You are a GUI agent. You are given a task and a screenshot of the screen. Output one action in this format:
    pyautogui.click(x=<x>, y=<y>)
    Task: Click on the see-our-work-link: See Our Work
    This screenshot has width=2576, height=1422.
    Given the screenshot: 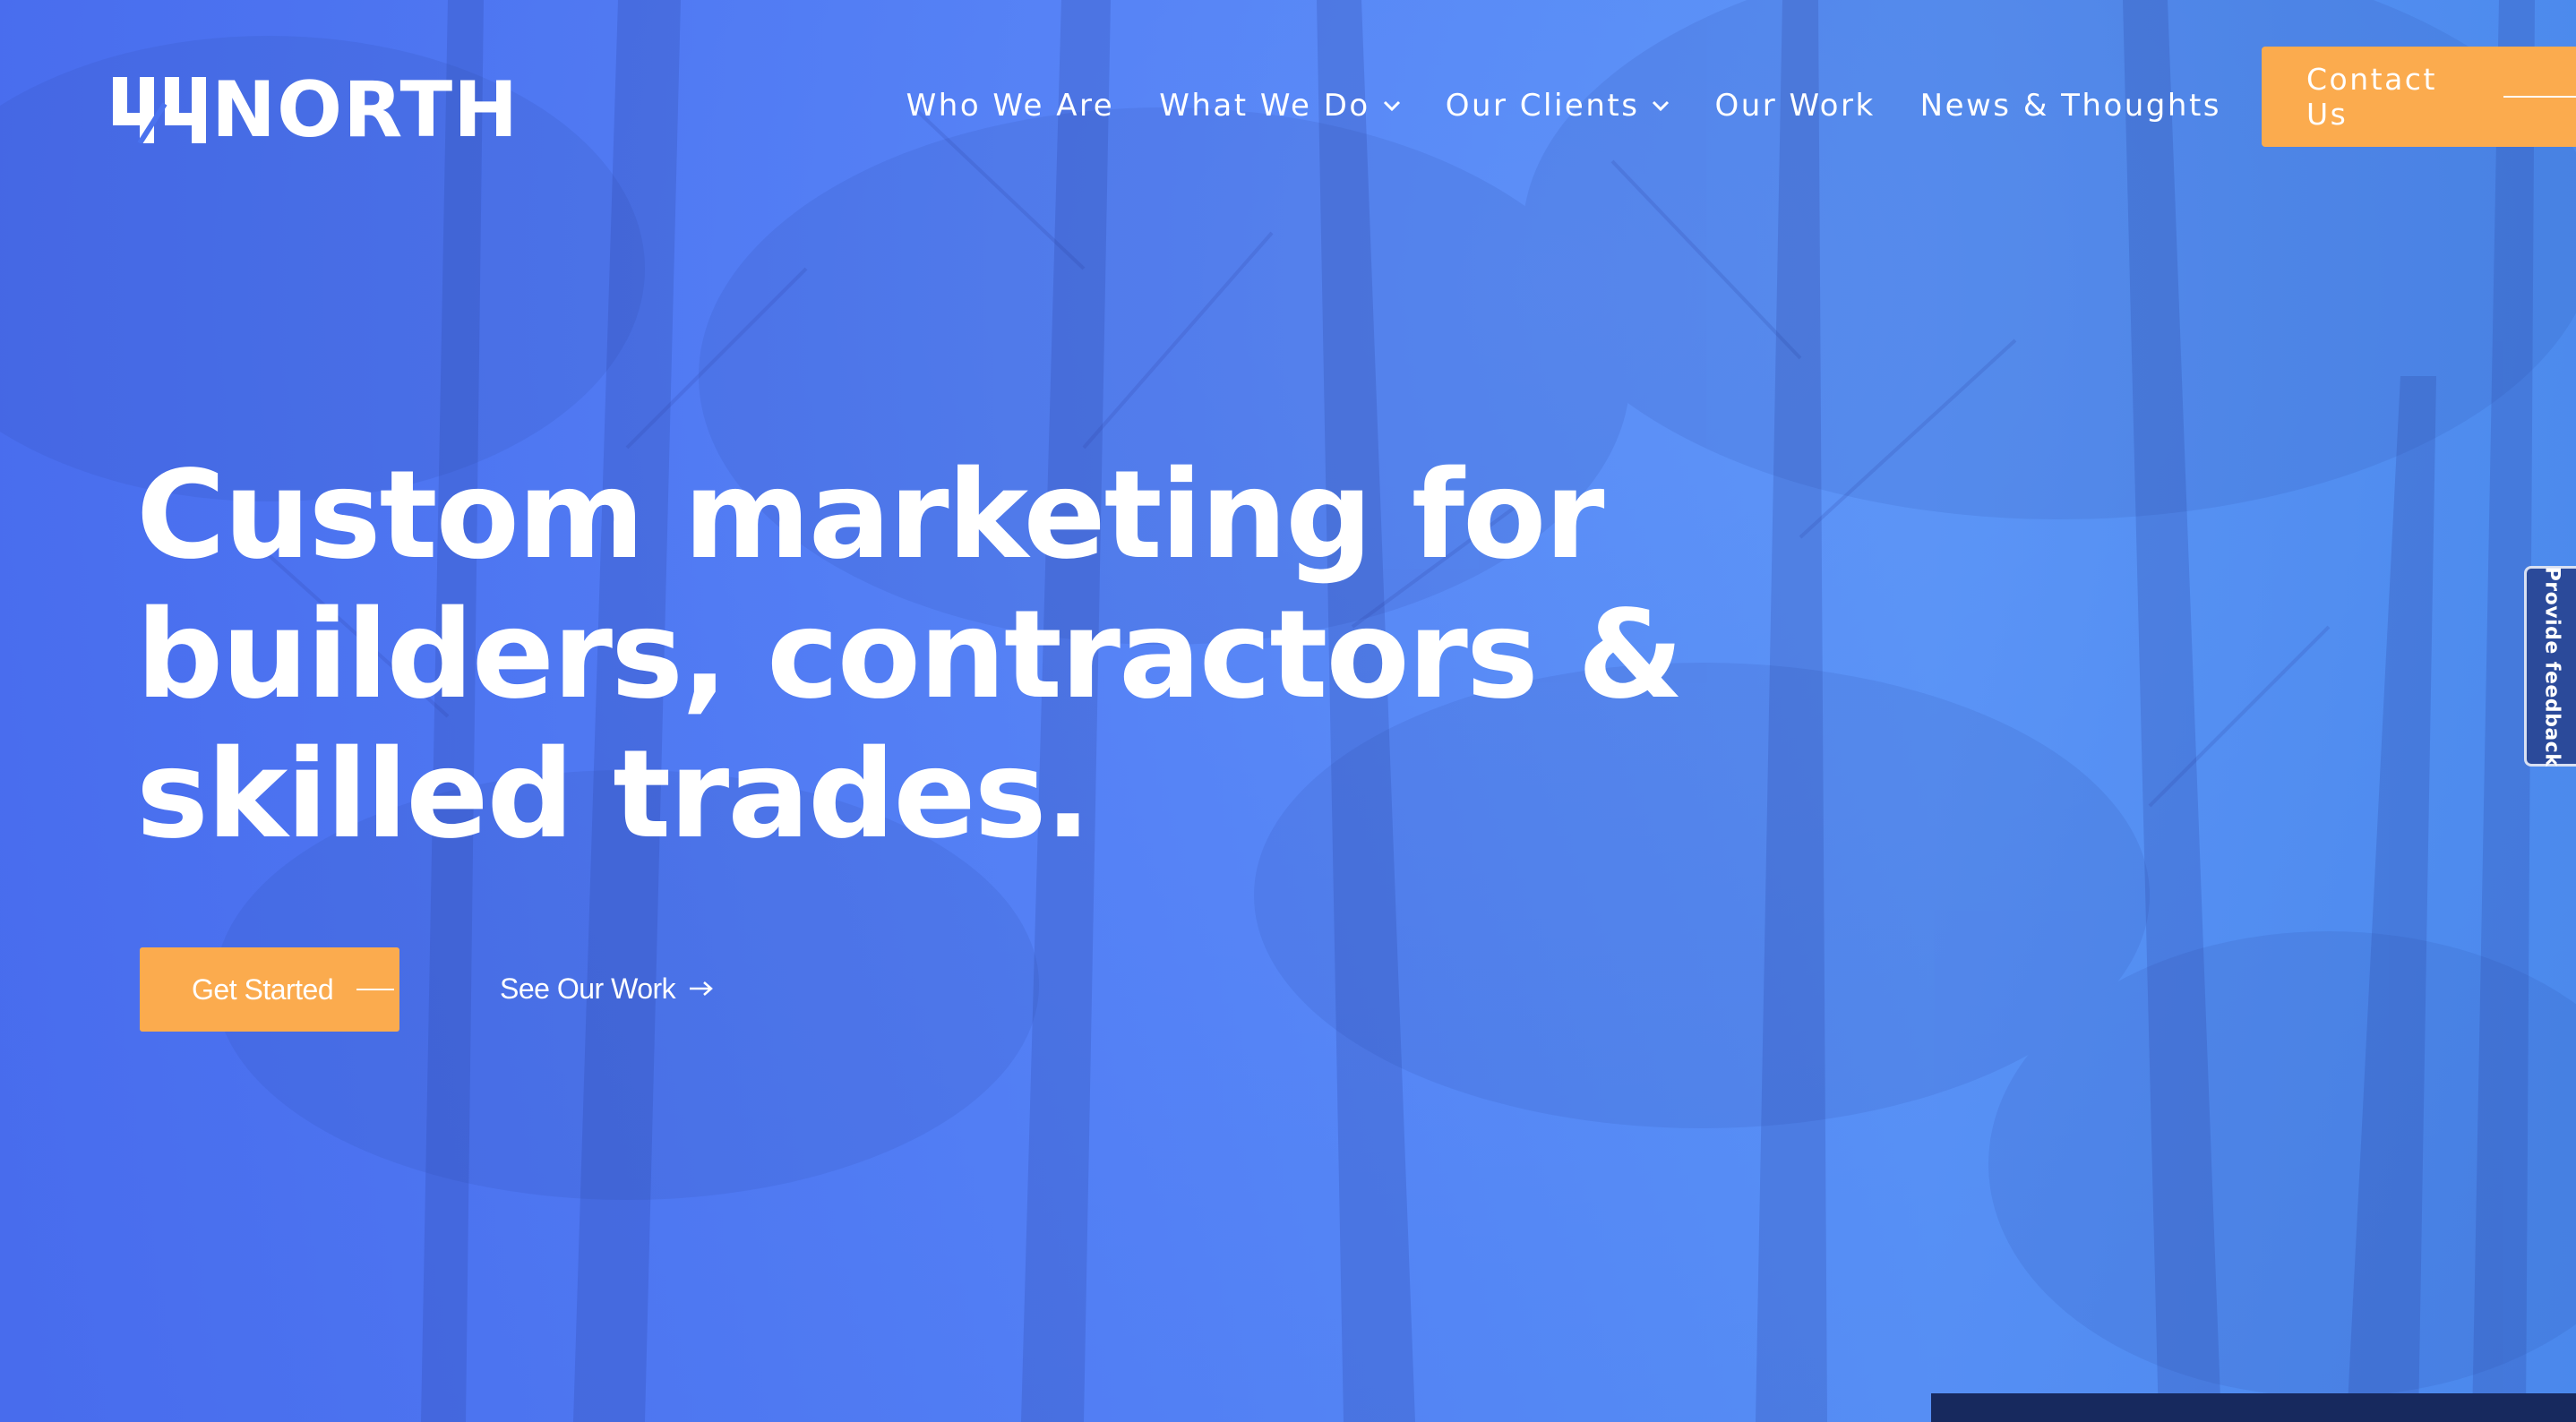 What is the action you would take?
    pyautogui.click(x=607, y=988)
    